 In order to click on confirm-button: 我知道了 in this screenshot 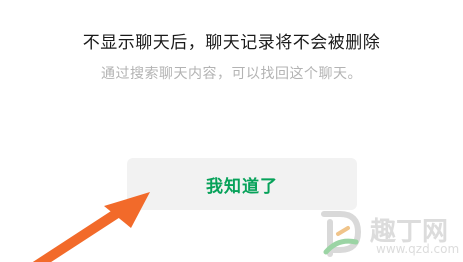, I will do `click(242, 184)`.